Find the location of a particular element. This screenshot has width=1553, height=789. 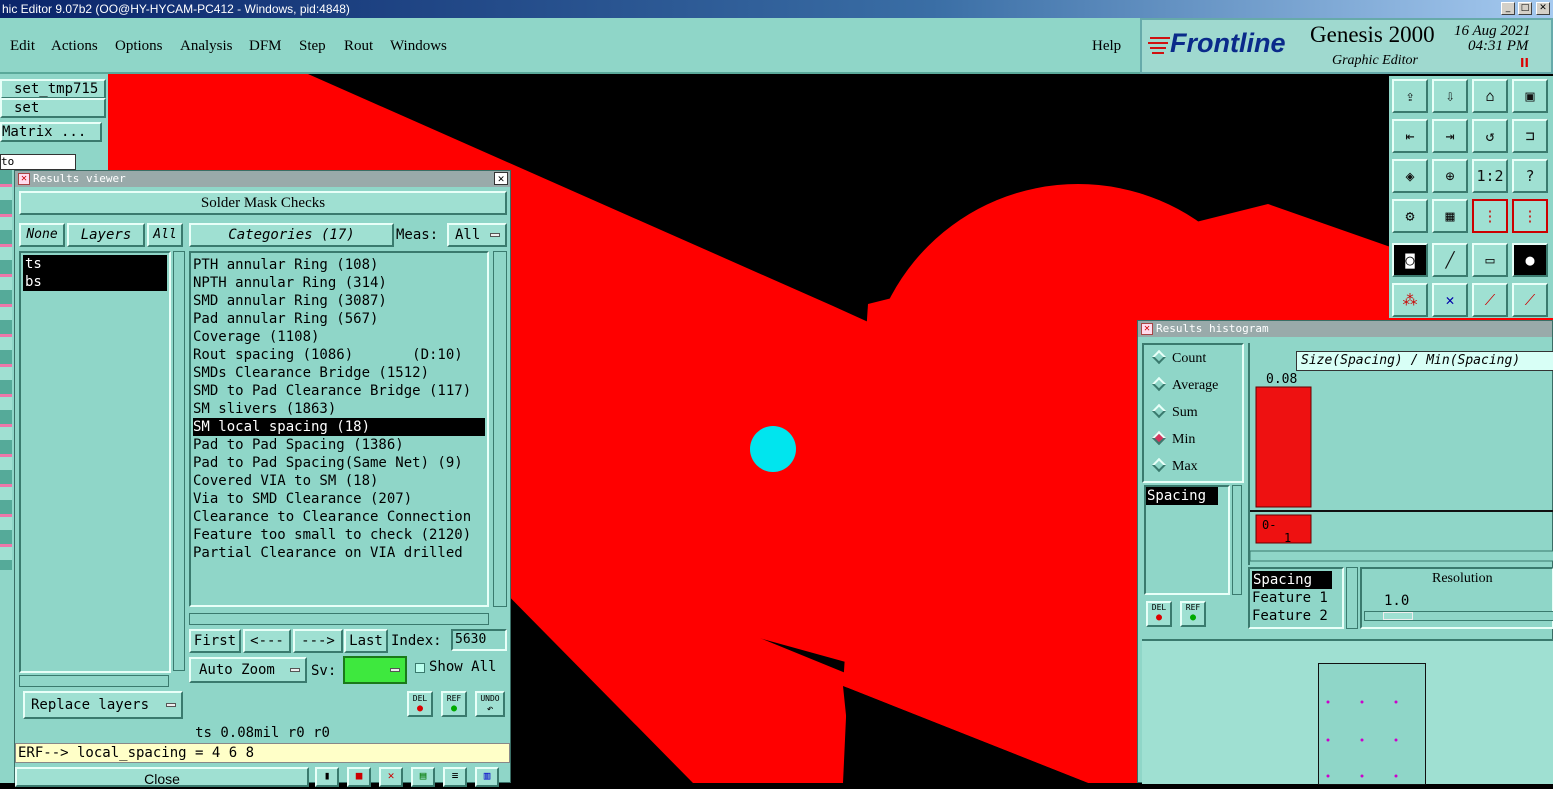

close-icon: ✕ is located at coordinates (501, 178).